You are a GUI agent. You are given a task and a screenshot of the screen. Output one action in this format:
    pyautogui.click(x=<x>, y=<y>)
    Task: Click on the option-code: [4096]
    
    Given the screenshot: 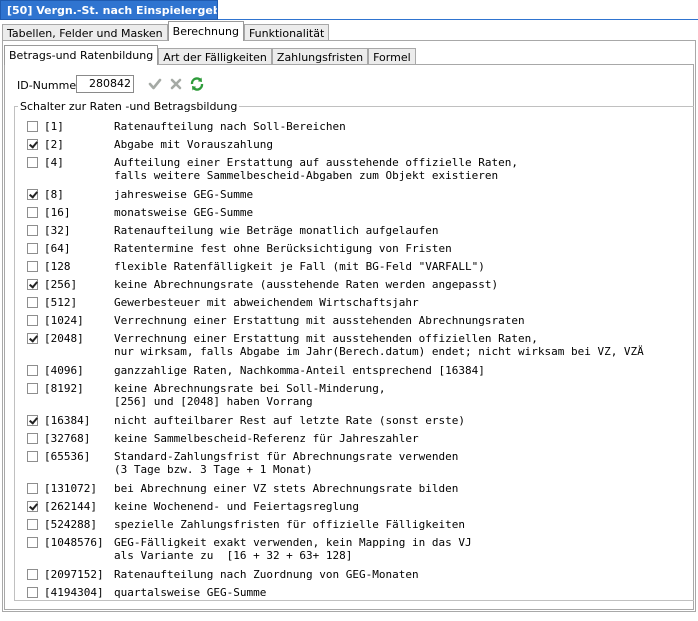 What is the action you would take?
    pyautogui.click(x=64, y=370)
    